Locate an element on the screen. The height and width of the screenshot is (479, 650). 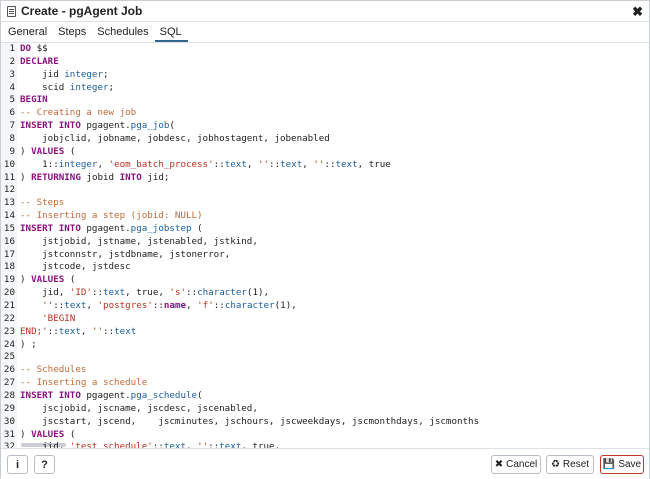
reset-label: Reset is located at coordinates (576, 464).